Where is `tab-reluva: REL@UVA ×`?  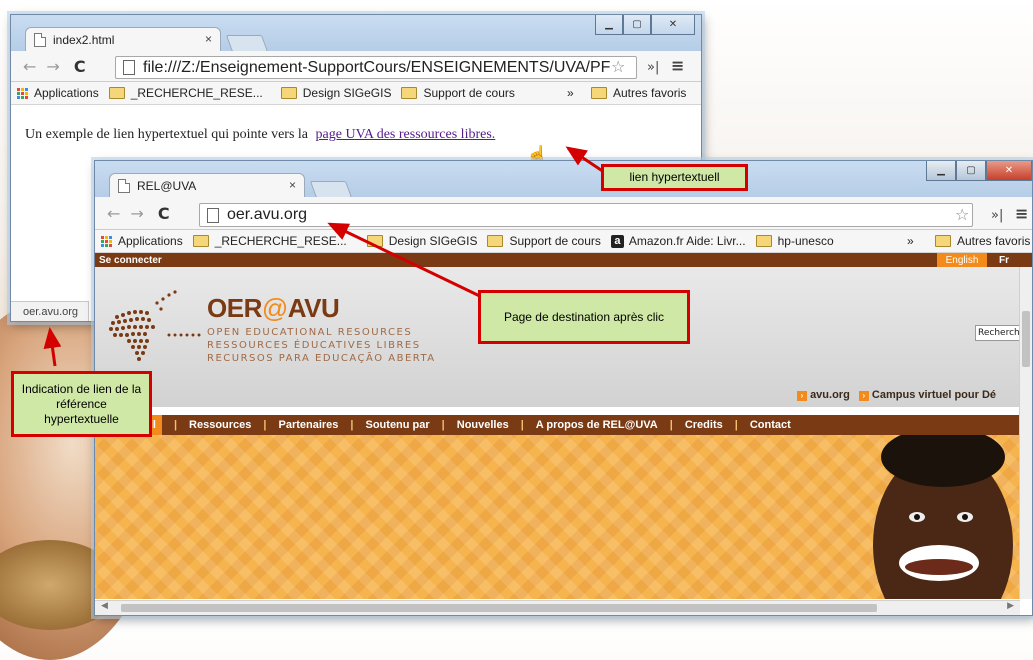
tab-reluva: REL@UVA × is located at coordinates (207, 185).